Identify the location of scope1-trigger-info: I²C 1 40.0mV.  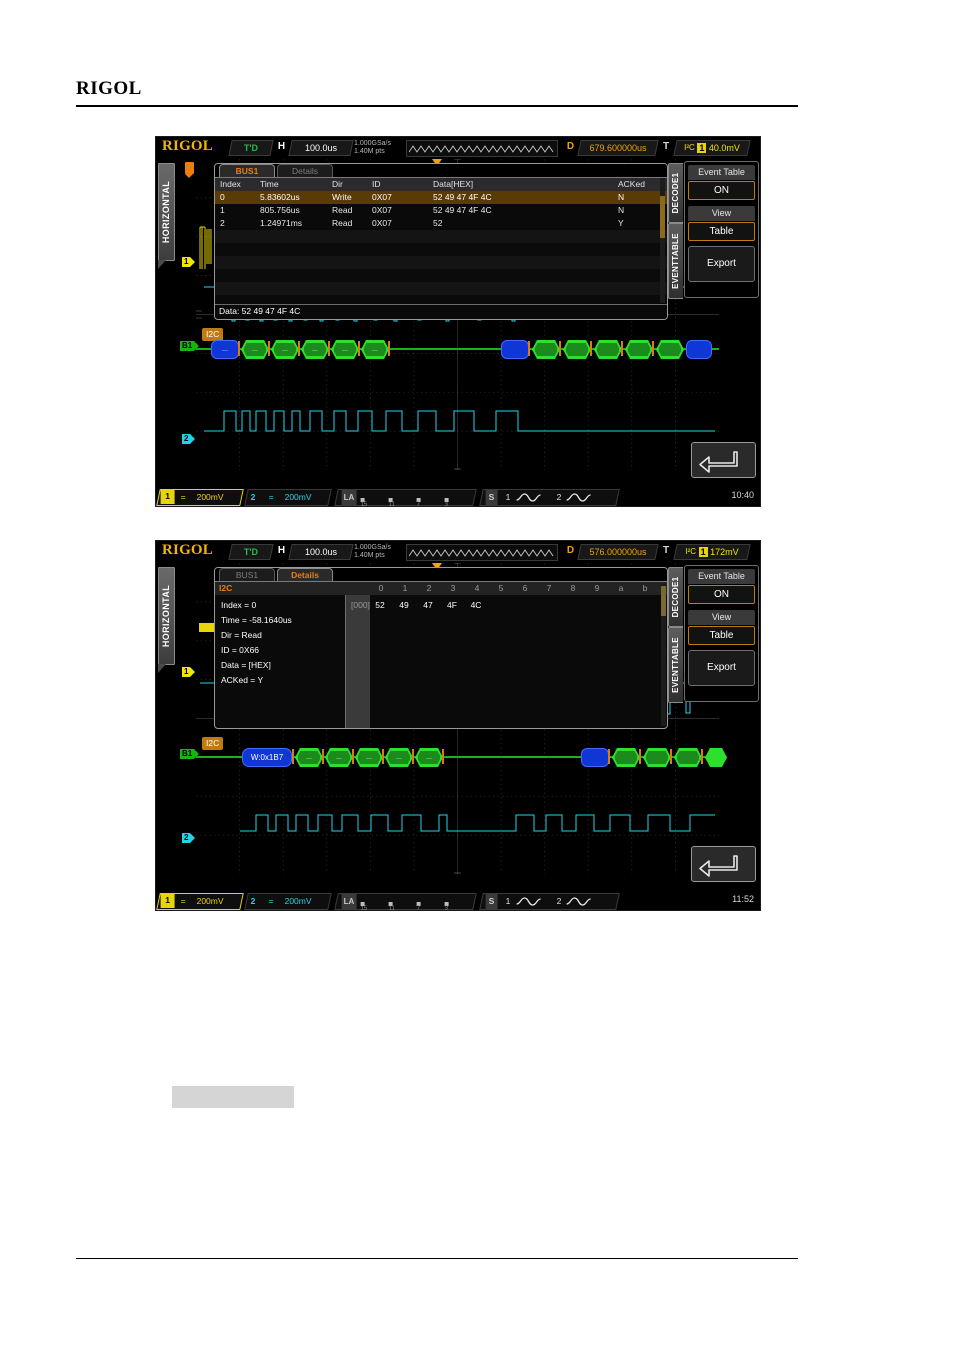
(712, 148).